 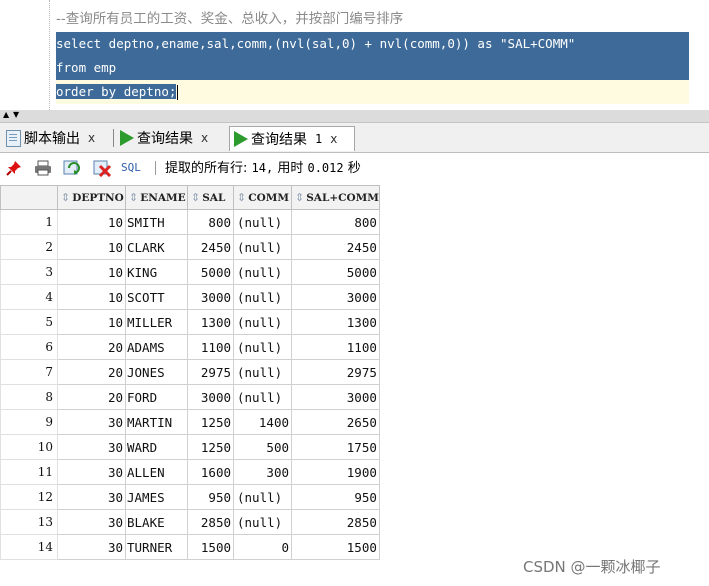 What do you see at coordinates (156, 497) in the screenshot?
I see `cell-ename: JAMES` at bounding box center [156, 497].